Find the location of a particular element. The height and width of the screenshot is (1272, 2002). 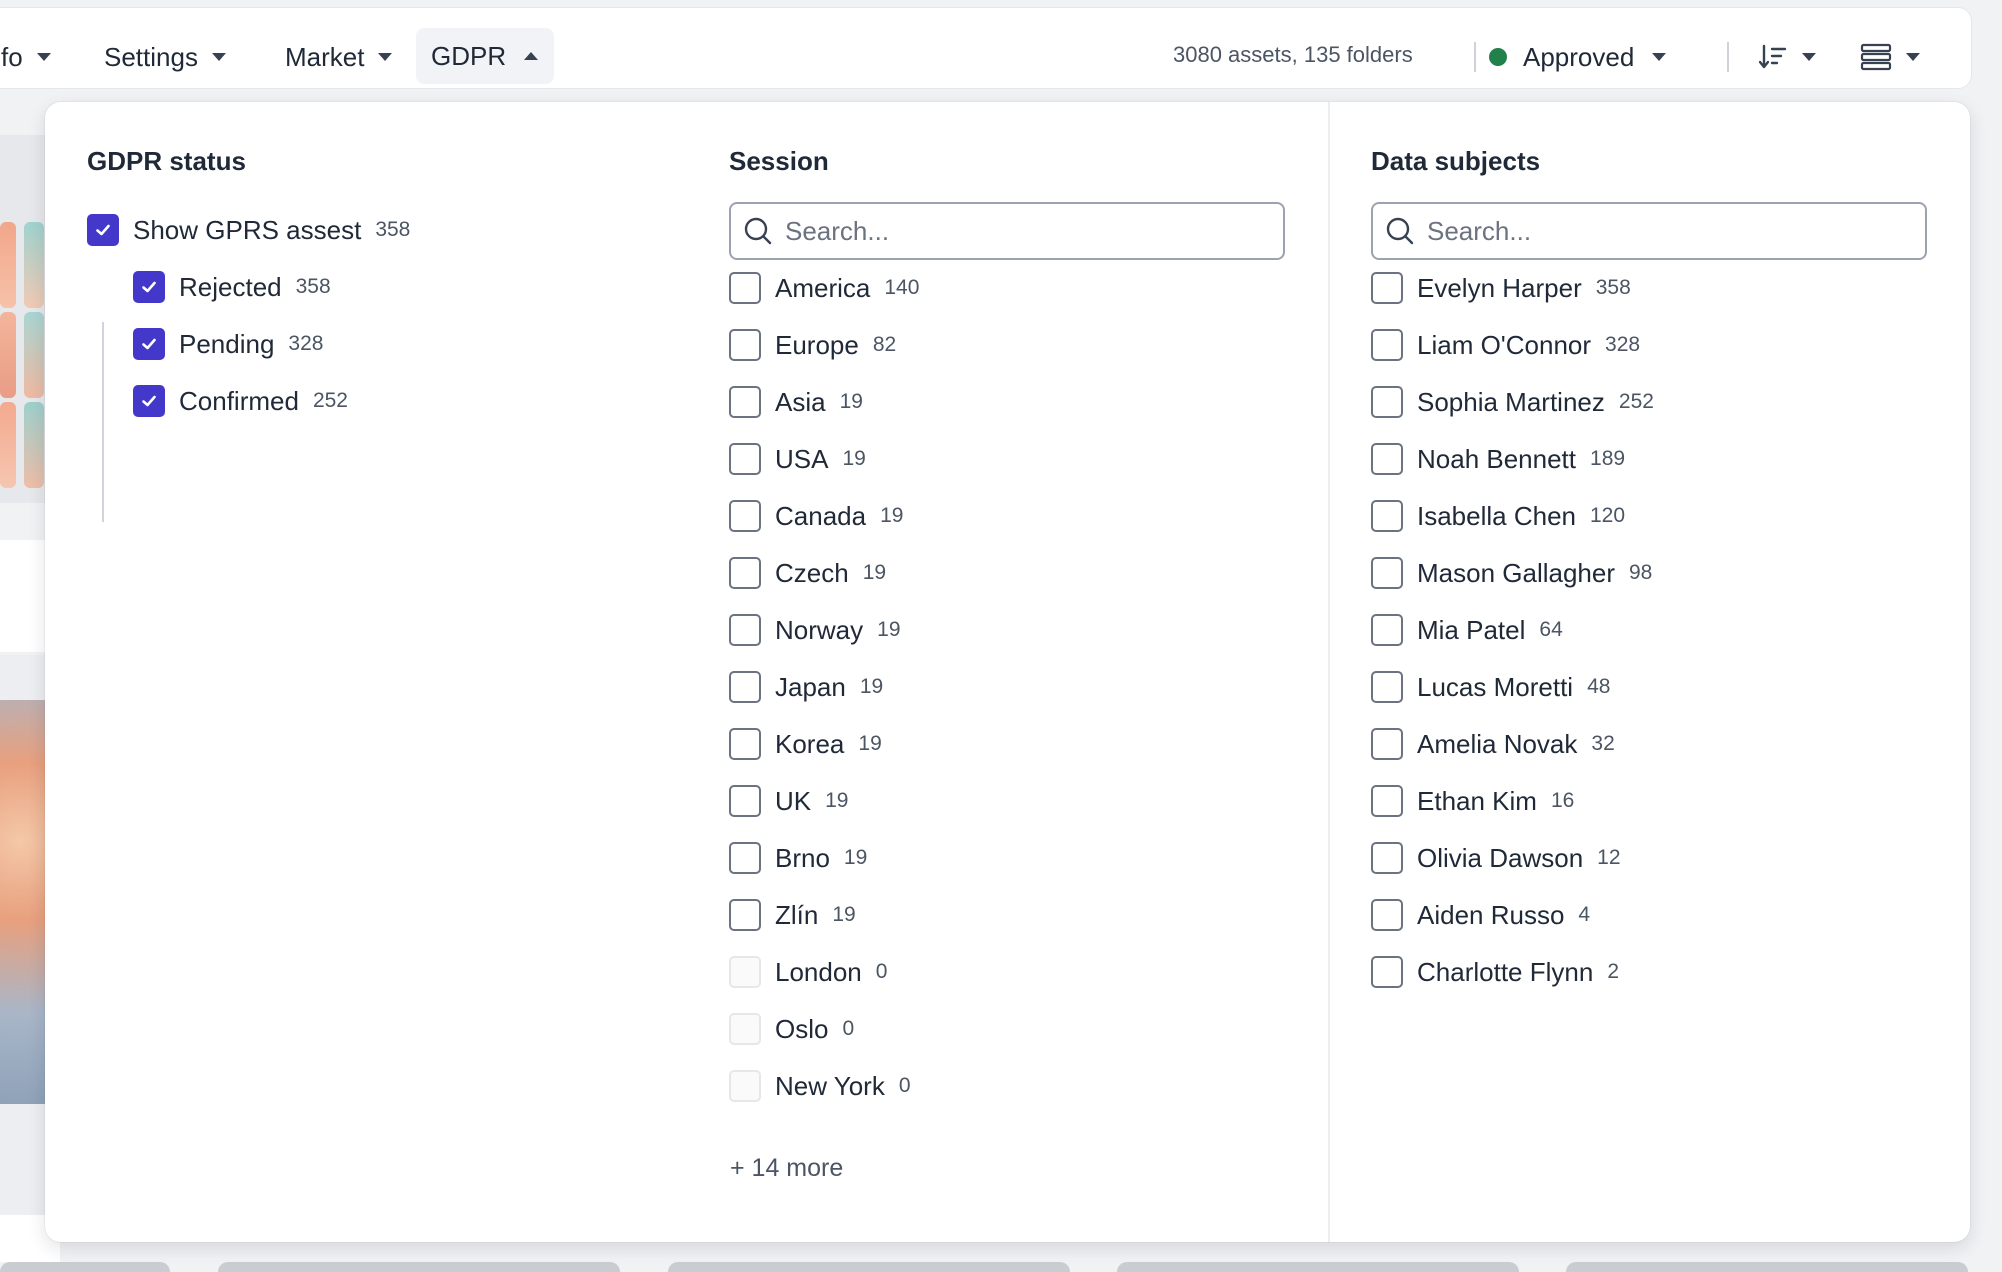

option-label: Norway is located at coordinates (819, 629).